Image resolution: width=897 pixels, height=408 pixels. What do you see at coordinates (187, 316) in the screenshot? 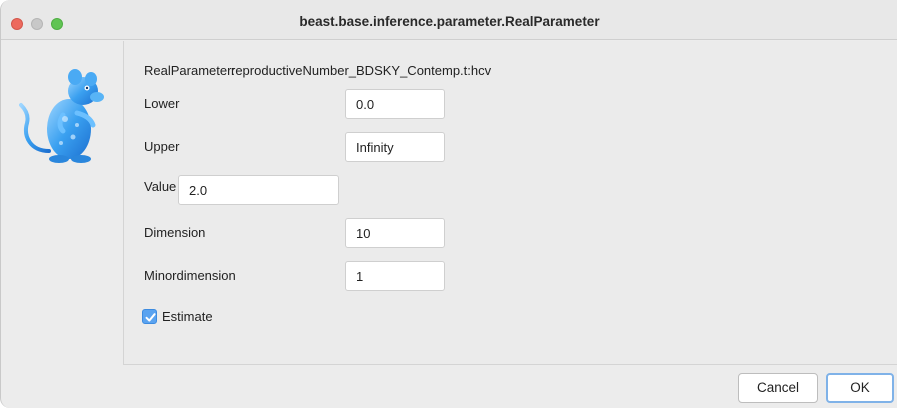
I see `estimate-label: Estimate` at bounding box center [187, 316].